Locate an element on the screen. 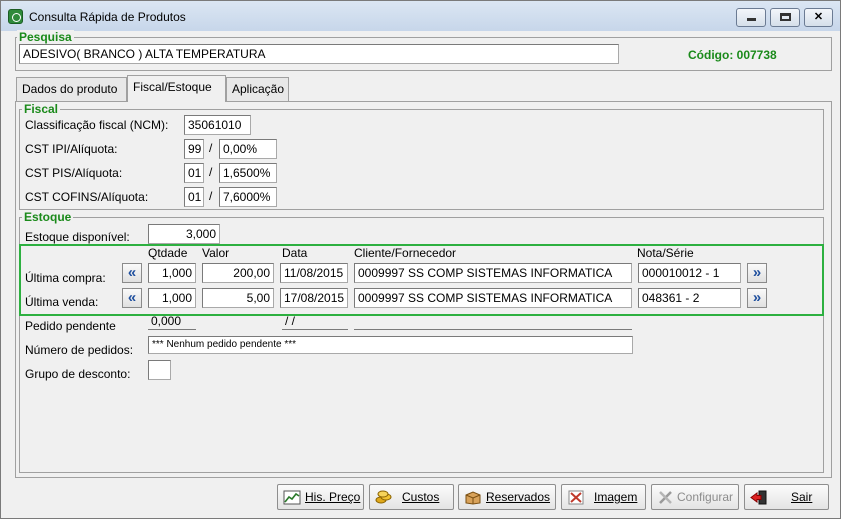 The image size is (841, 519). ipi-label: CST IPI/Alíquota: is located at coordinates (71, 149).